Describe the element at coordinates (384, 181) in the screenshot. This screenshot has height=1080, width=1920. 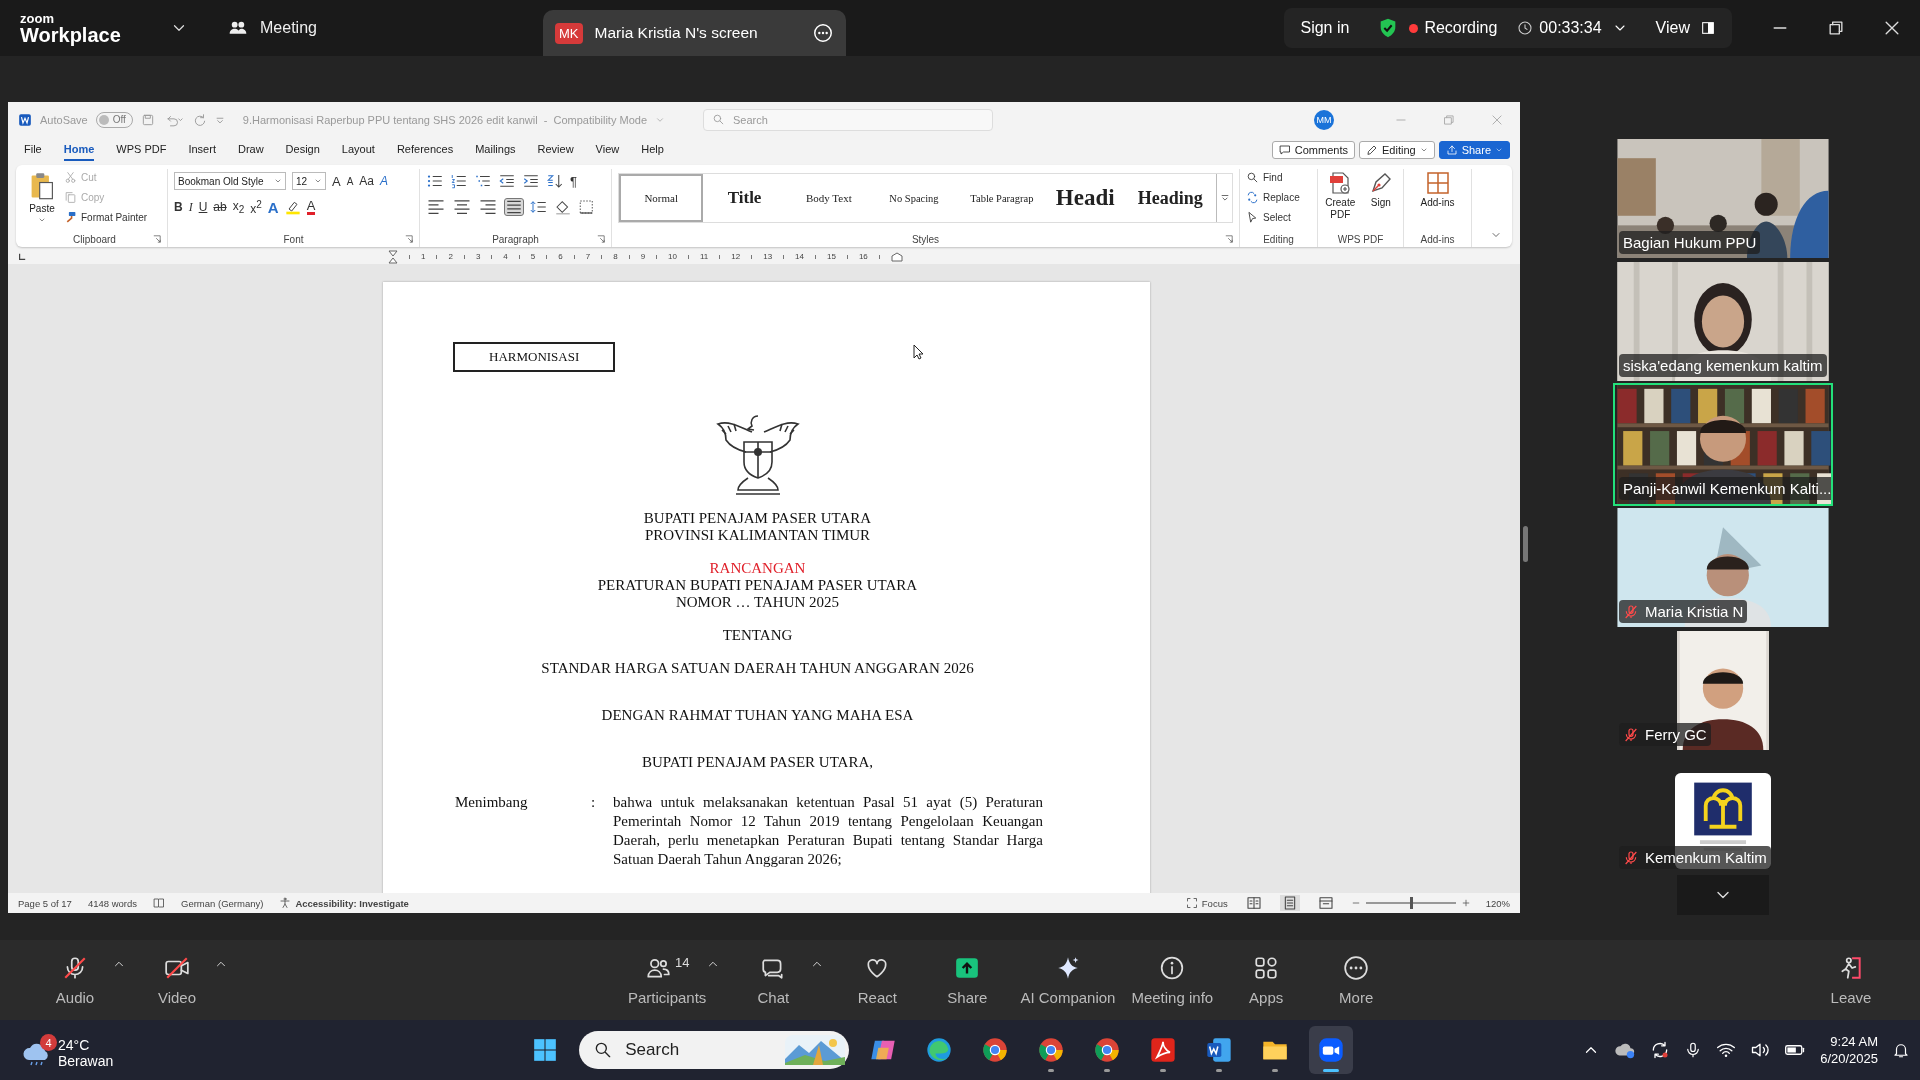
I see `clear-formatting-button: A` at that location.